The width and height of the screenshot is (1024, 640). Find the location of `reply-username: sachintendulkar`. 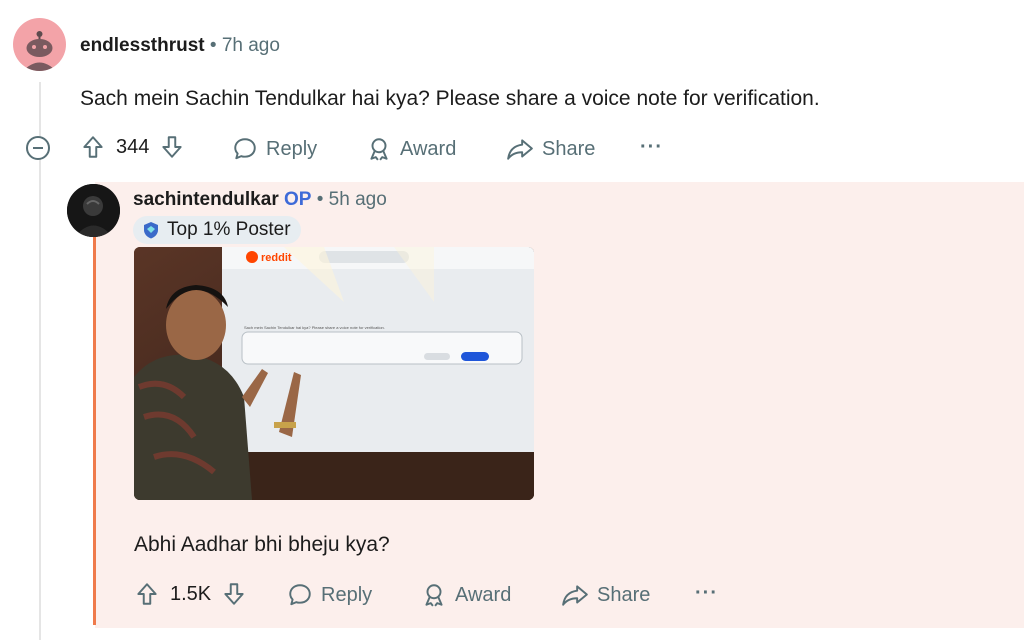

reply-username: sachintendulkar is located at coordinates (206, 199).